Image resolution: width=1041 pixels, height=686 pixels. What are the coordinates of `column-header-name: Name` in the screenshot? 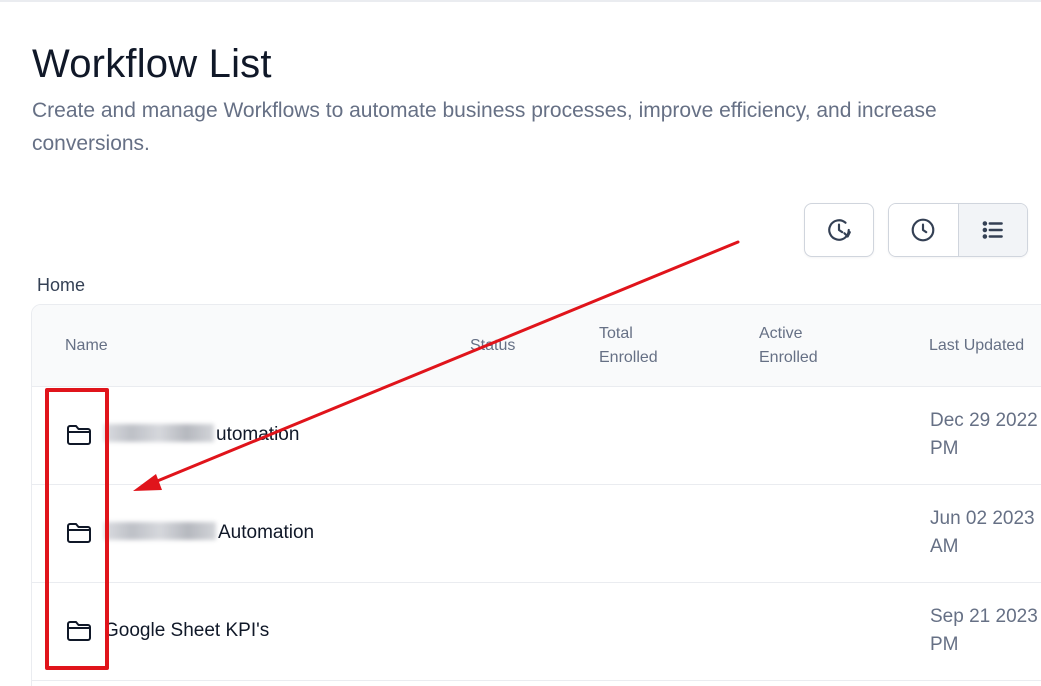 It's located at (86, 346).